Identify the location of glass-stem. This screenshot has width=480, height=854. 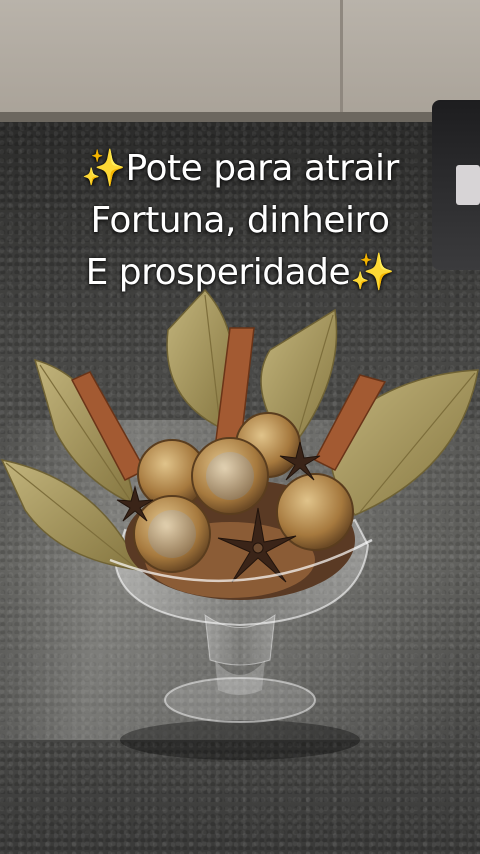
(240, 668).